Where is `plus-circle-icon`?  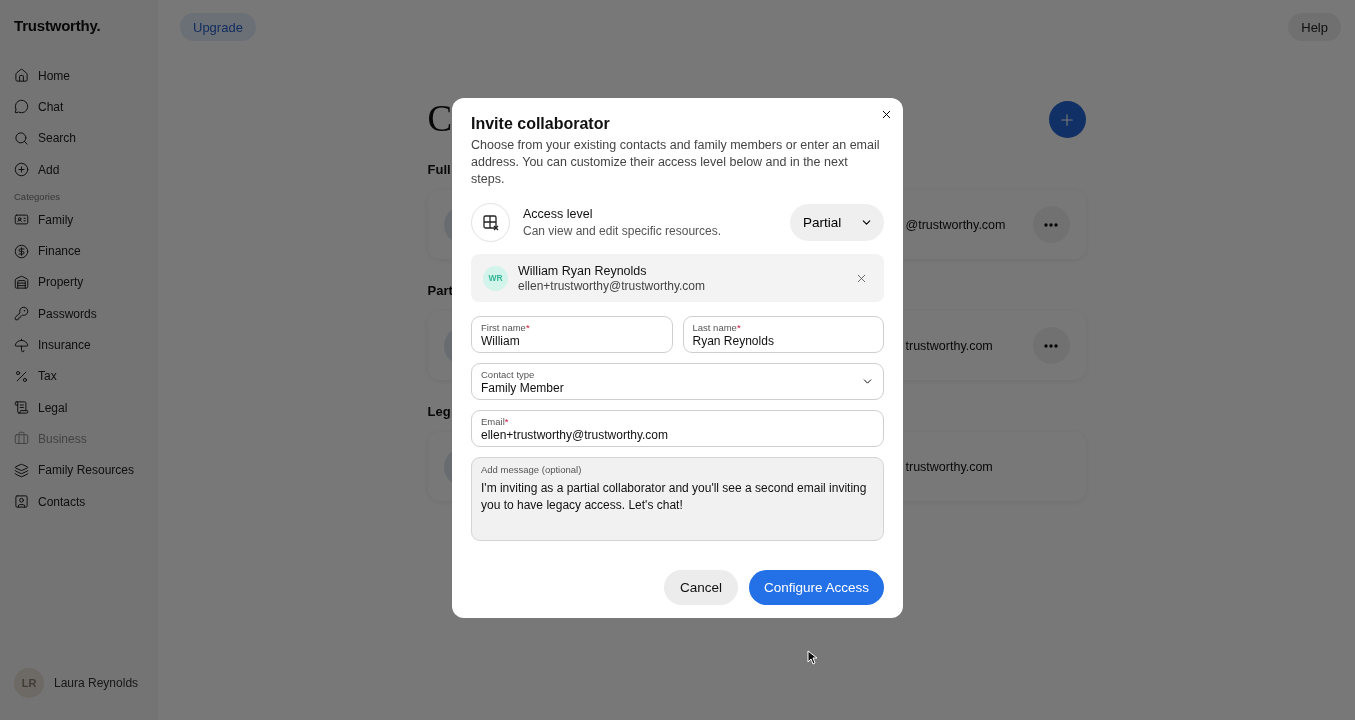
plus-circle-icon is located at coordinates (21, 170).